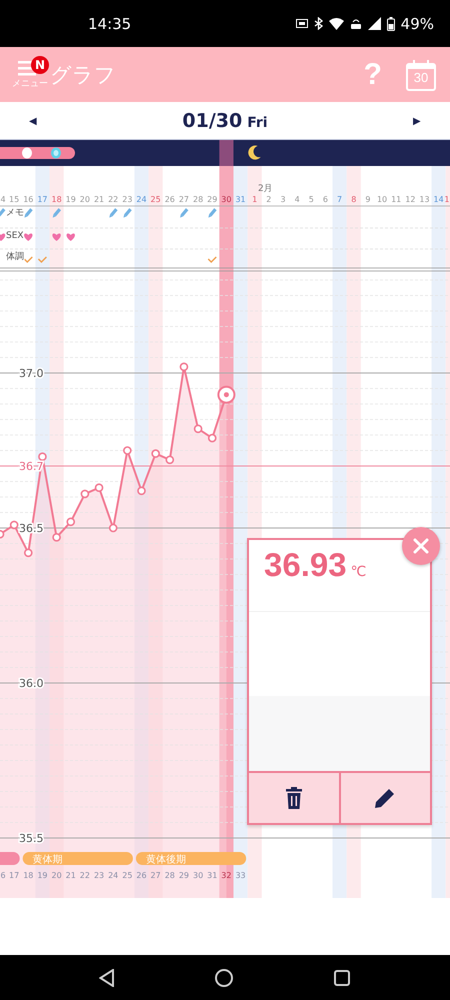 The image size is (450, 1000). I want to click on cycle-day-label: 33, so click(240, 875).